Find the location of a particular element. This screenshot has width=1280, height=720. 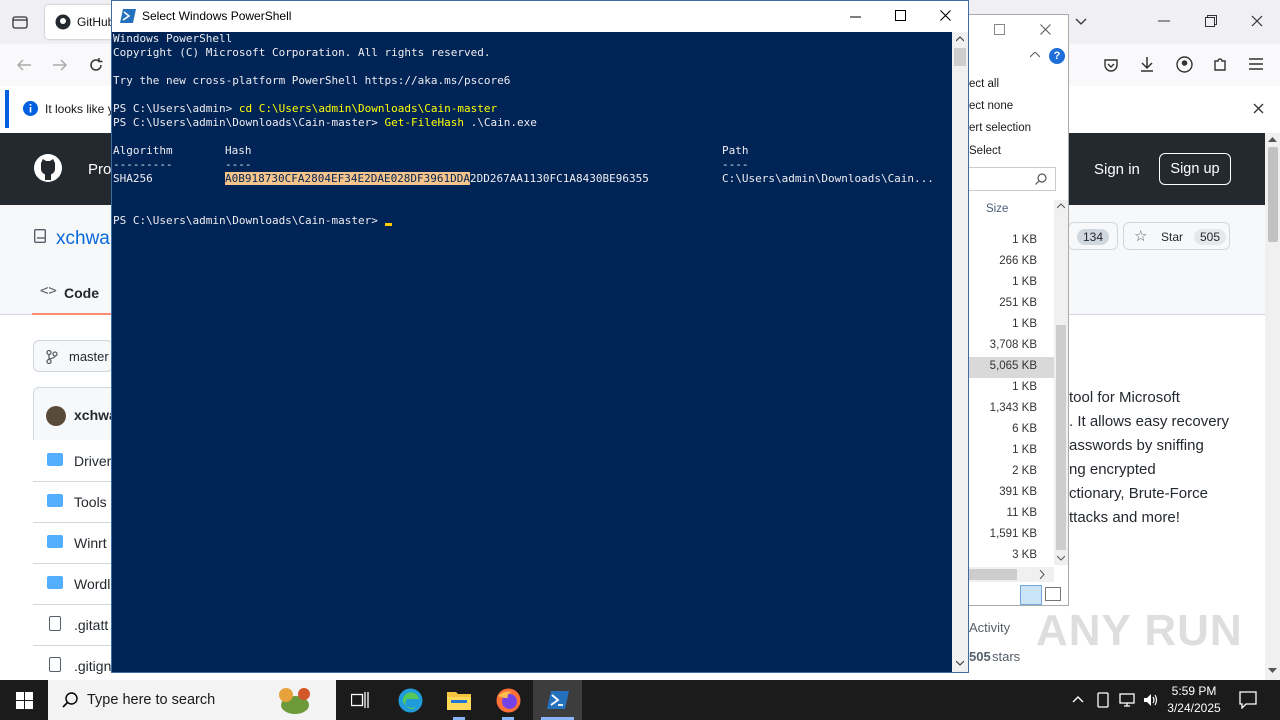

repo-owner-link: xchwa is located at coordinates (83, 239).